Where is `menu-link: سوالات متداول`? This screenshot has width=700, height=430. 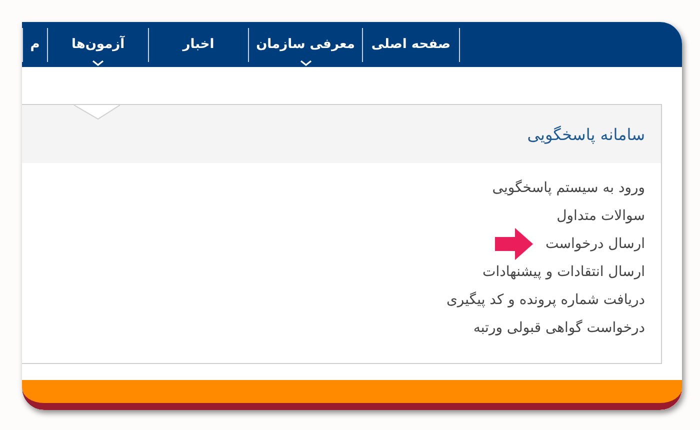 menu-link: سوالات متداول is located at coordinates (600, 216).